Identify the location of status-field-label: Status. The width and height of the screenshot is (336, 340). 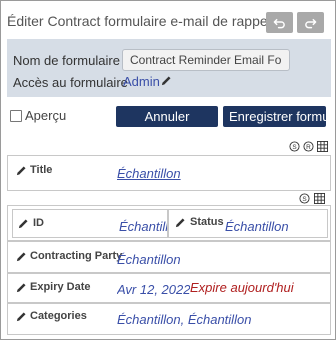
(207, 222).